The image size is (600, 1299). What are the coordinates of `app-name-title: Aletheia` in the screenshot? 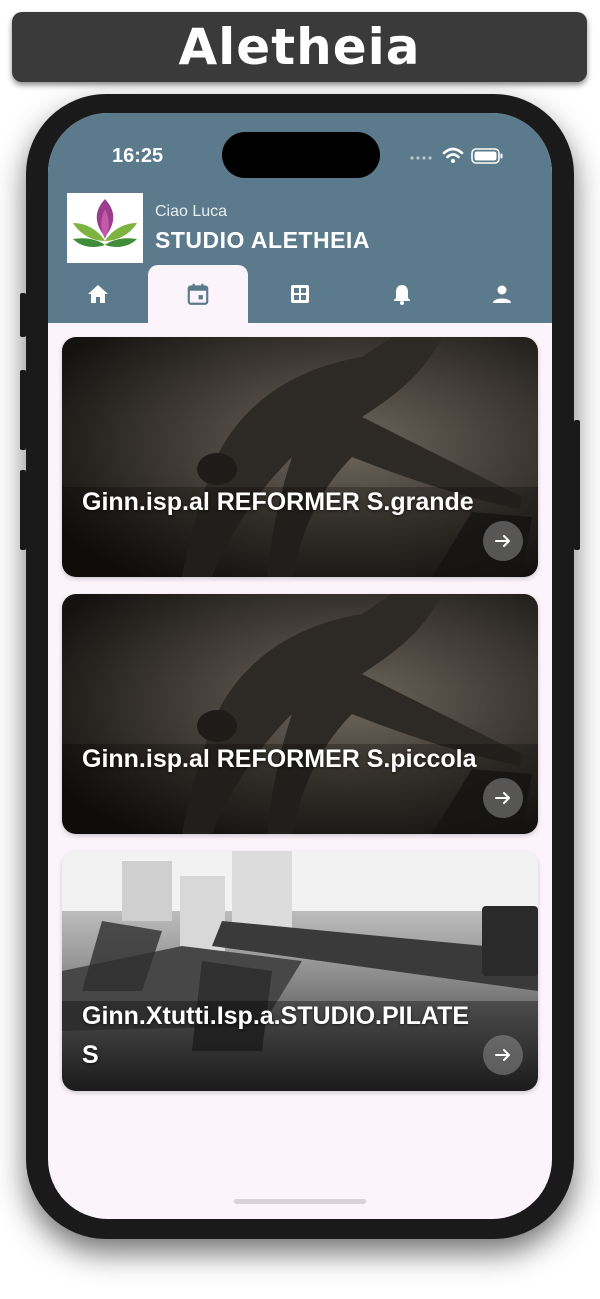 It's located at (299, 47).